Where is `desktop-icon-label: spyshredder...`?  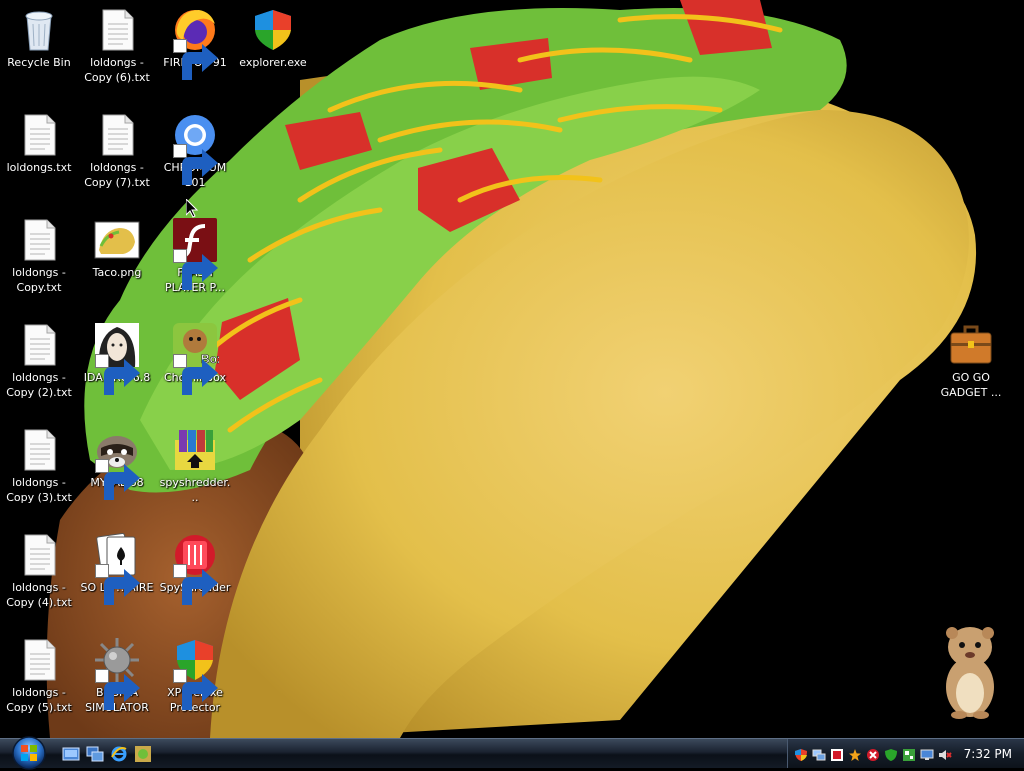 desktop-icon-label: spyshredder... is located at coordinates (195, 490).